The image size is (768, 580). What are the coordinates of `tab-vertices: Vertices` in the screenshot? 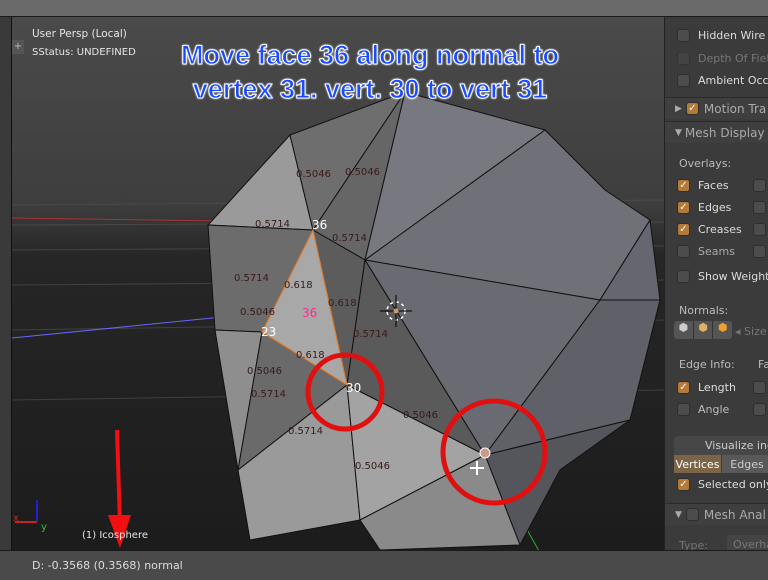 It's located at (697, 464).